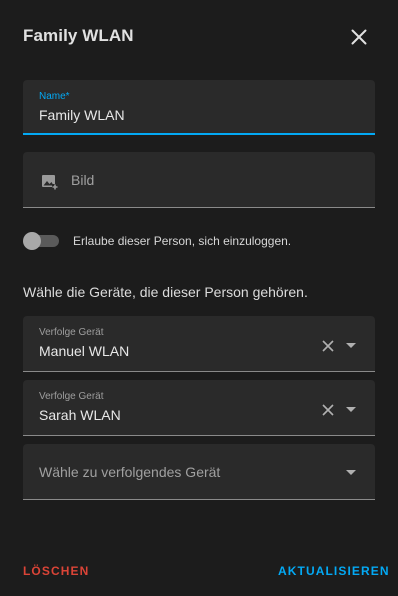 This screenshot has height=596, width=398. What do you see at coordinates (82, 115) in the screenshot?
I see `name-field-value: Family WLAN` at bounding box center [82, 115].